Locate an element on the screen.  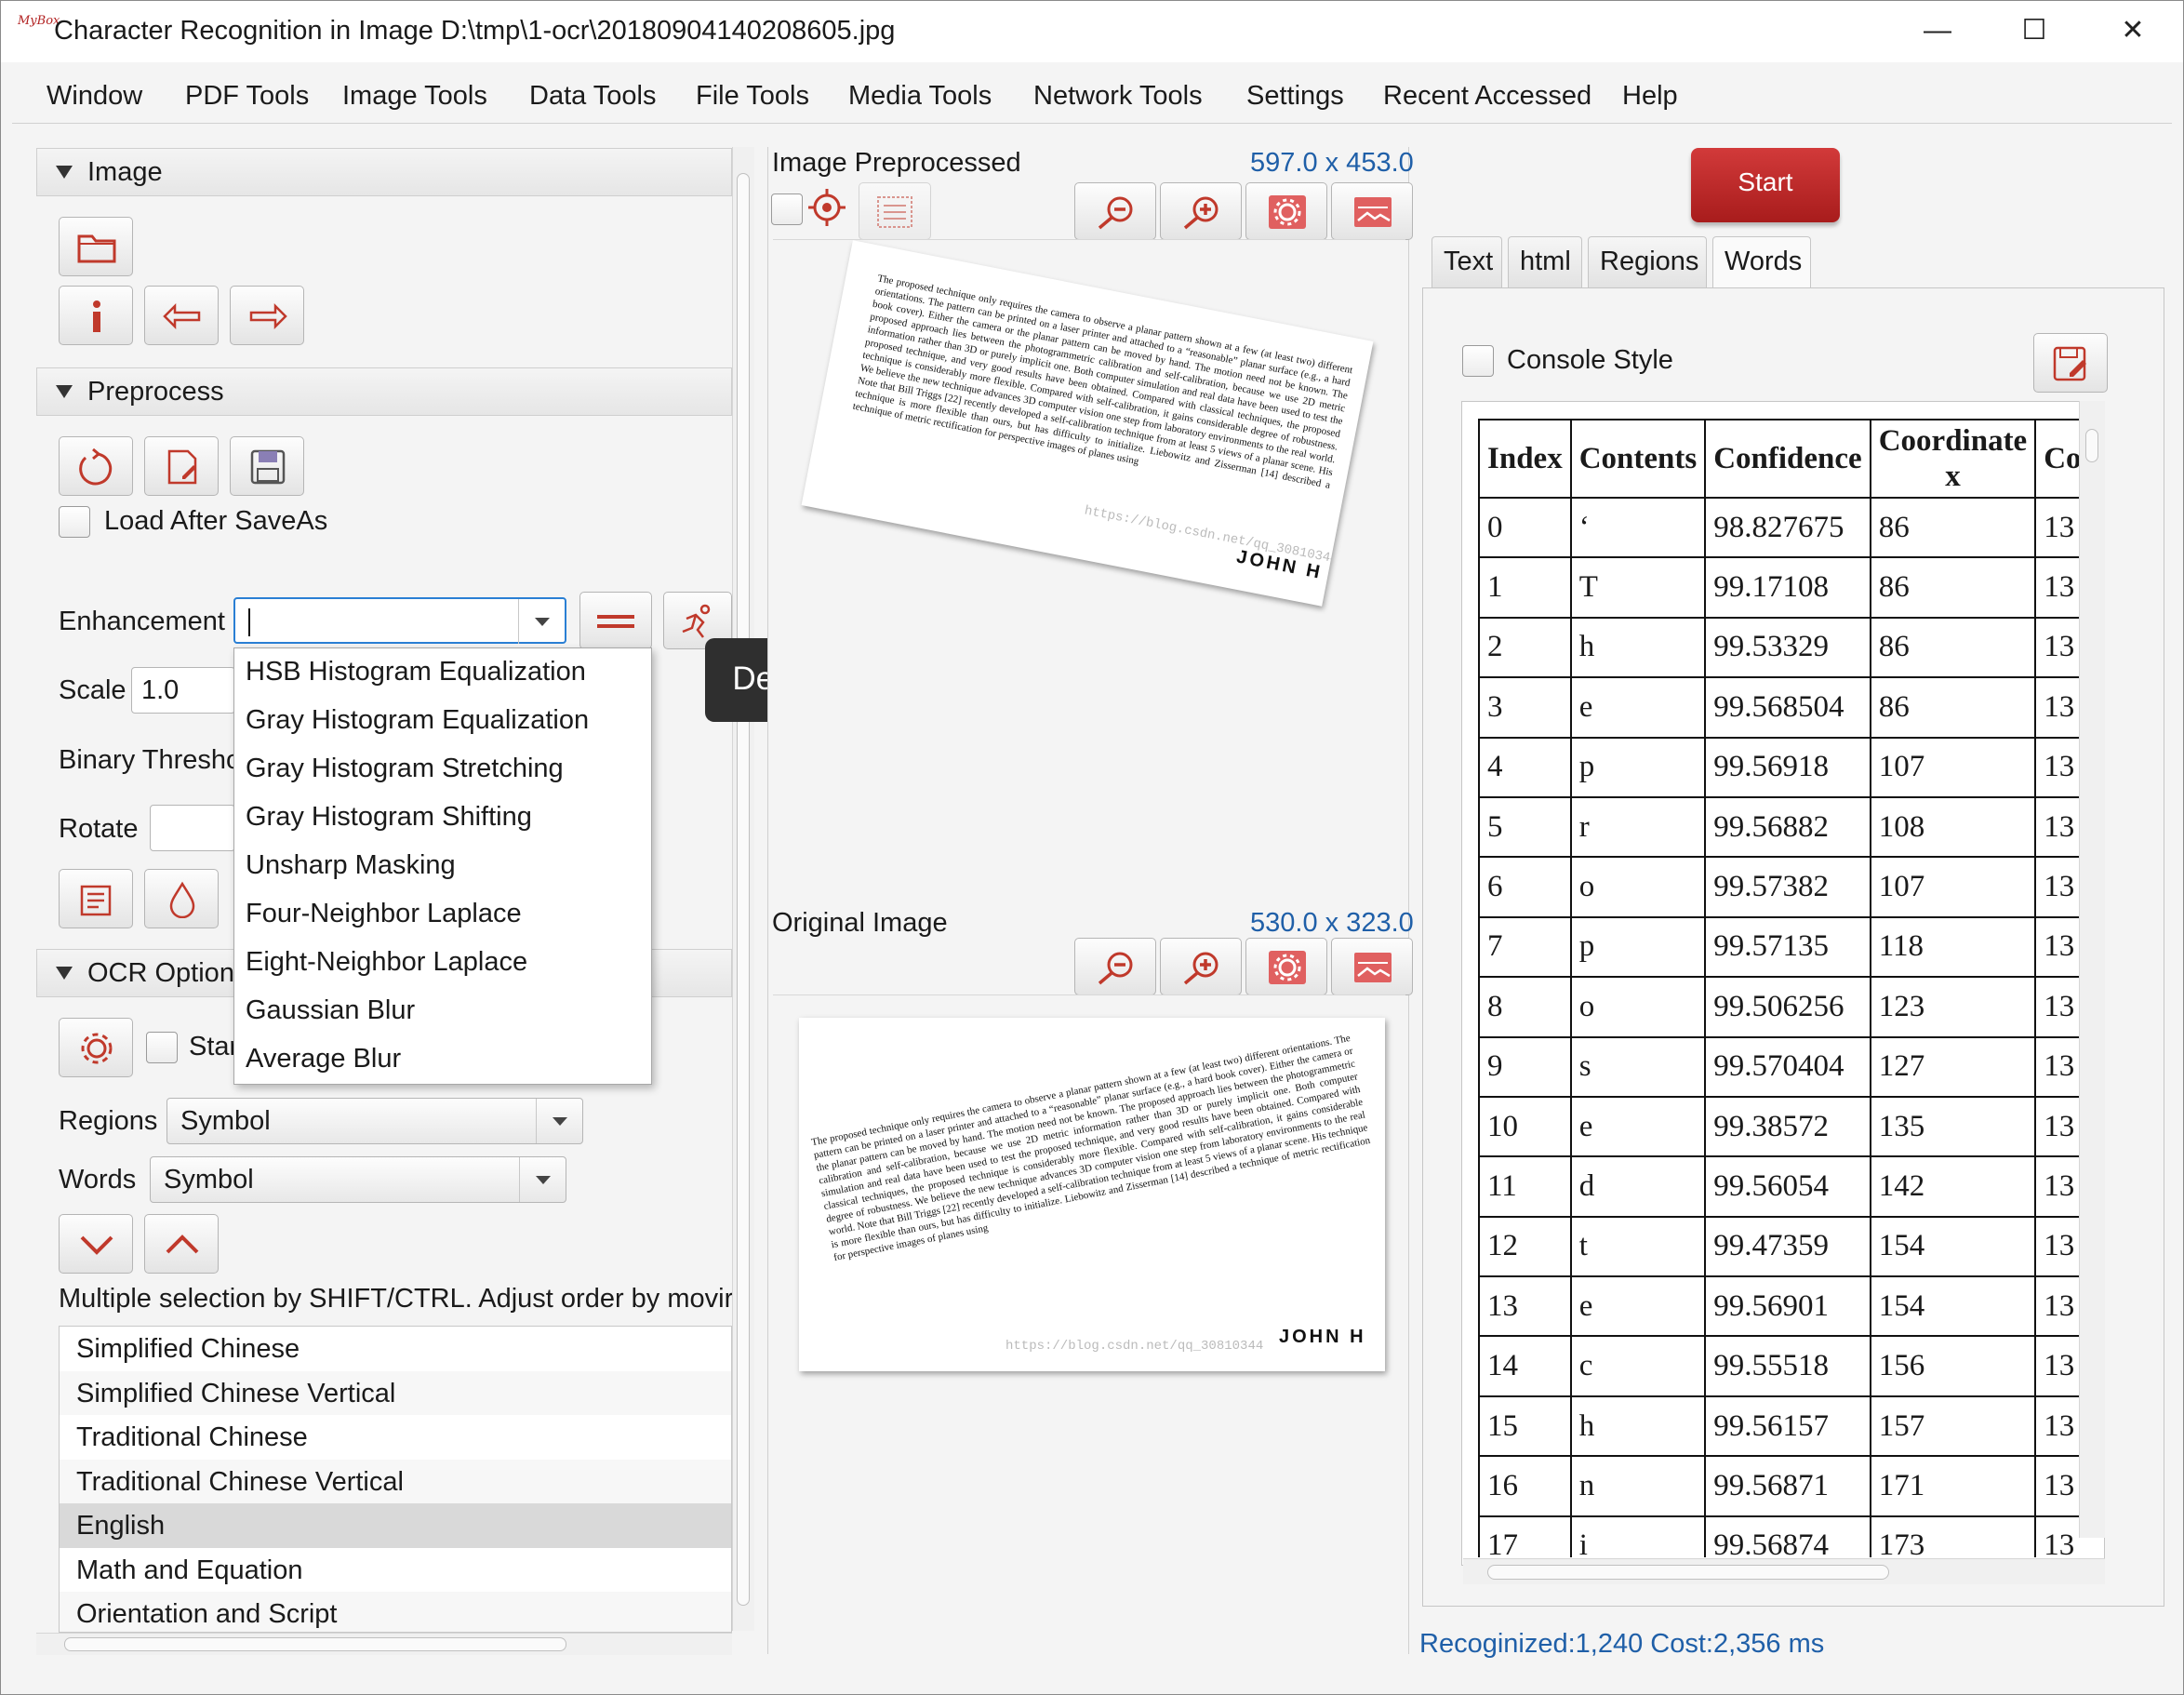
menu-file-tools: File Tools is located at coordinates (752, 96).